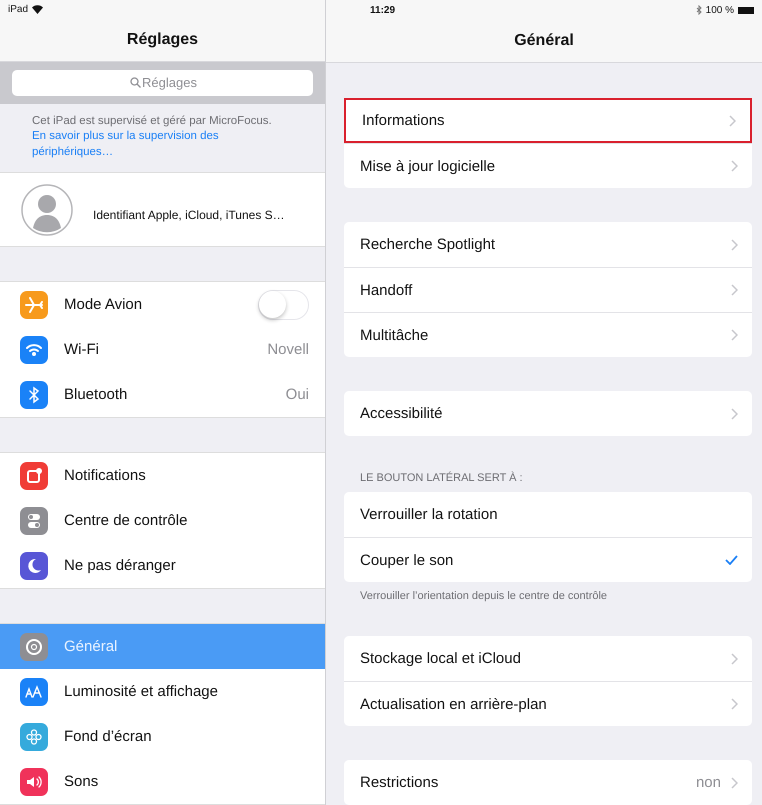  Describe the element at coordinates (162, 83) in the screenshot. I see `search-field: Réglages` at that location.